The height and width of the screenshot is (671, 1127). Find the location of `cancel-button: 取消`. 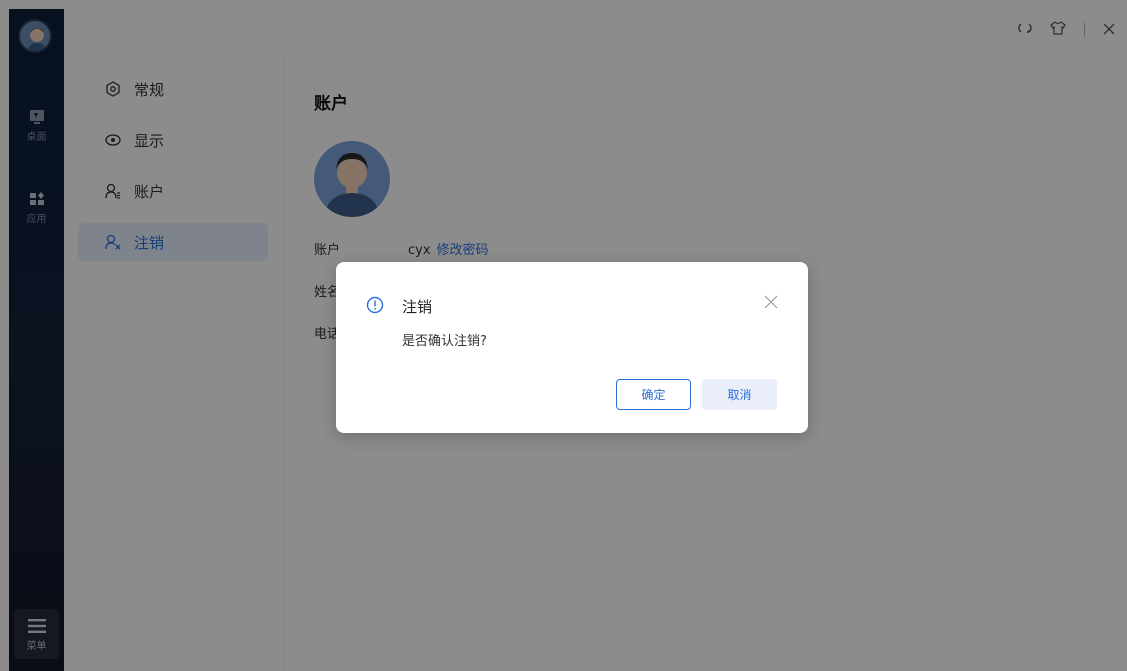

cancel-button: 取消 is located at coordinates (739, 394).